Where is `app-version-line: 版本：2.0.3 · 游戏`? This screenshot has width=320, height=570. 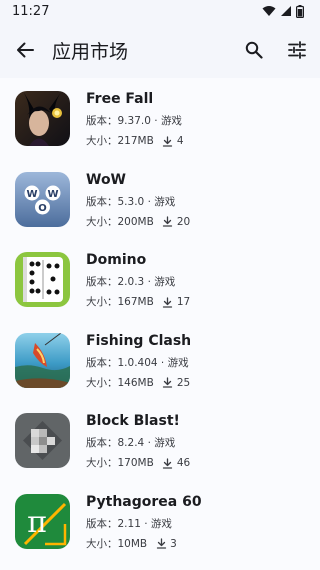
app-version-line: 版本：2.0.3 · 游戏 is located at coordinates (138, 282).